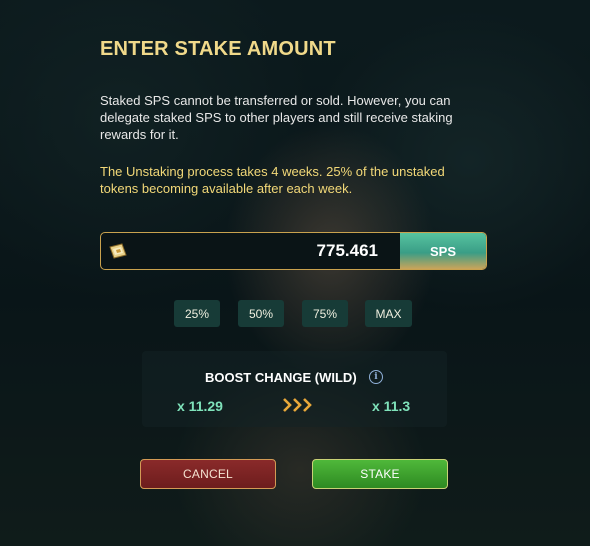  I want to click on boost-new-value: x 11.3, so click(391, 406).